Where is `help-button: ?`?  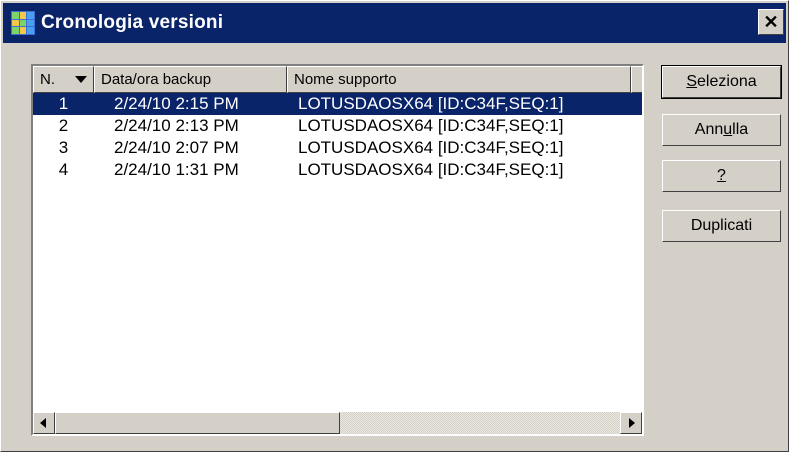 help-button: ? is located at coordinates (721, 176).